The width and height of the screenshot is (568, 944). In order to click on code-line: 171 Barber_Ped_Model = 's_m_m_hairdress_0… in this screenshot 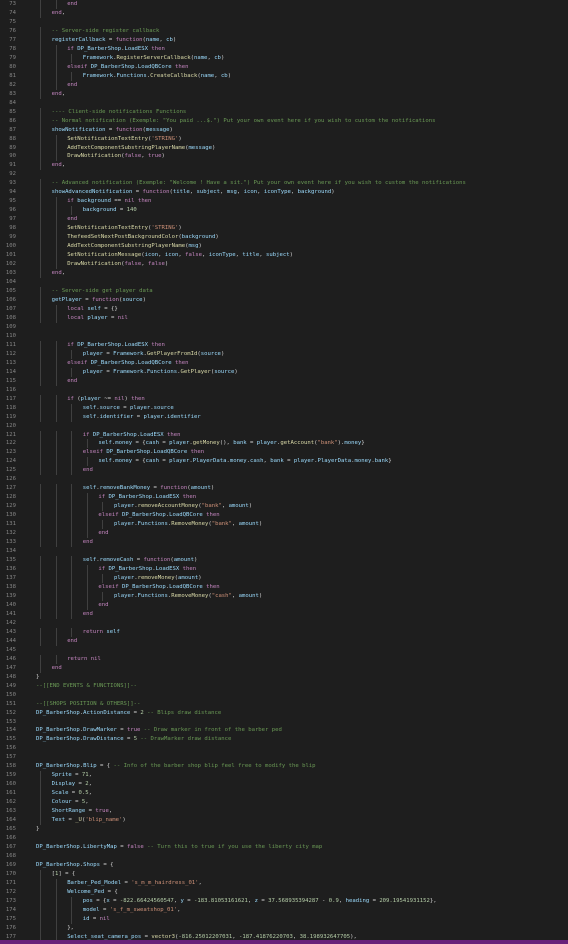, I will do `click(284, 883)`.